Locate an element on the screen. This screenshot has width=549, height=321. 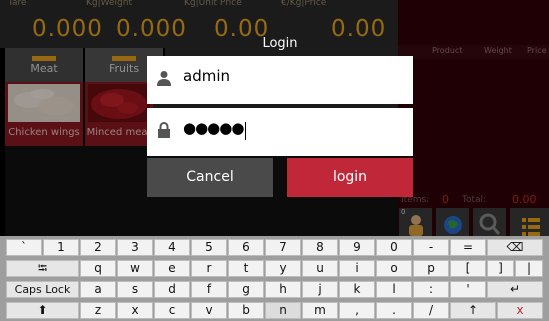
tab-key: ⭾ is located at coordinates (42, 268).